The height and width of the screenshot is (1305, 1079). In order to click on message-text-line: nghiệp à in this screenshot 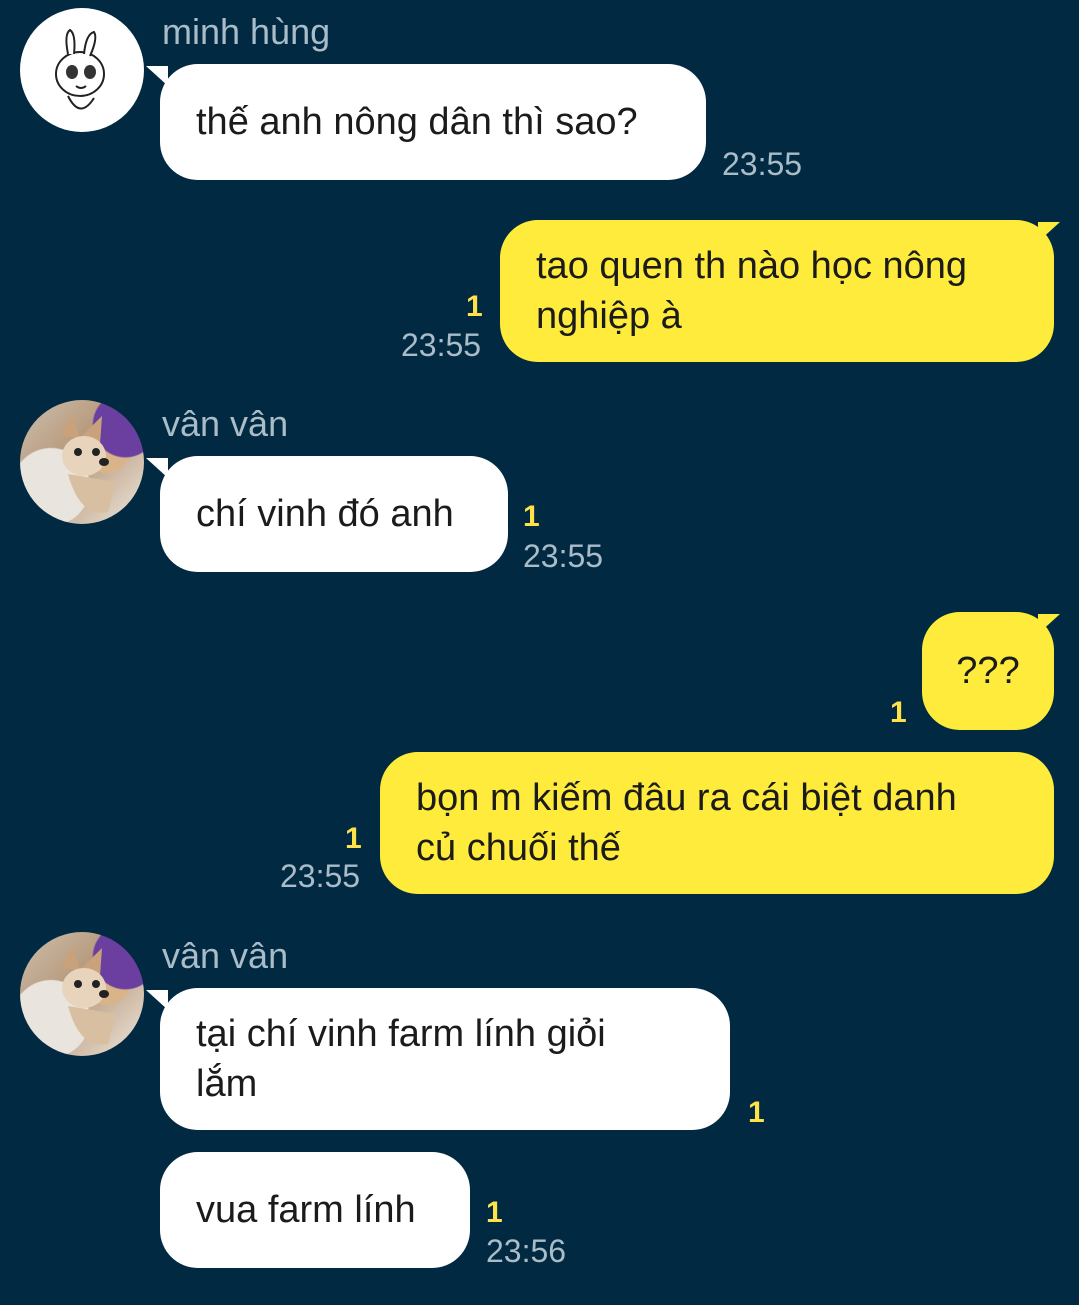, I will do `click(609, 316)`.